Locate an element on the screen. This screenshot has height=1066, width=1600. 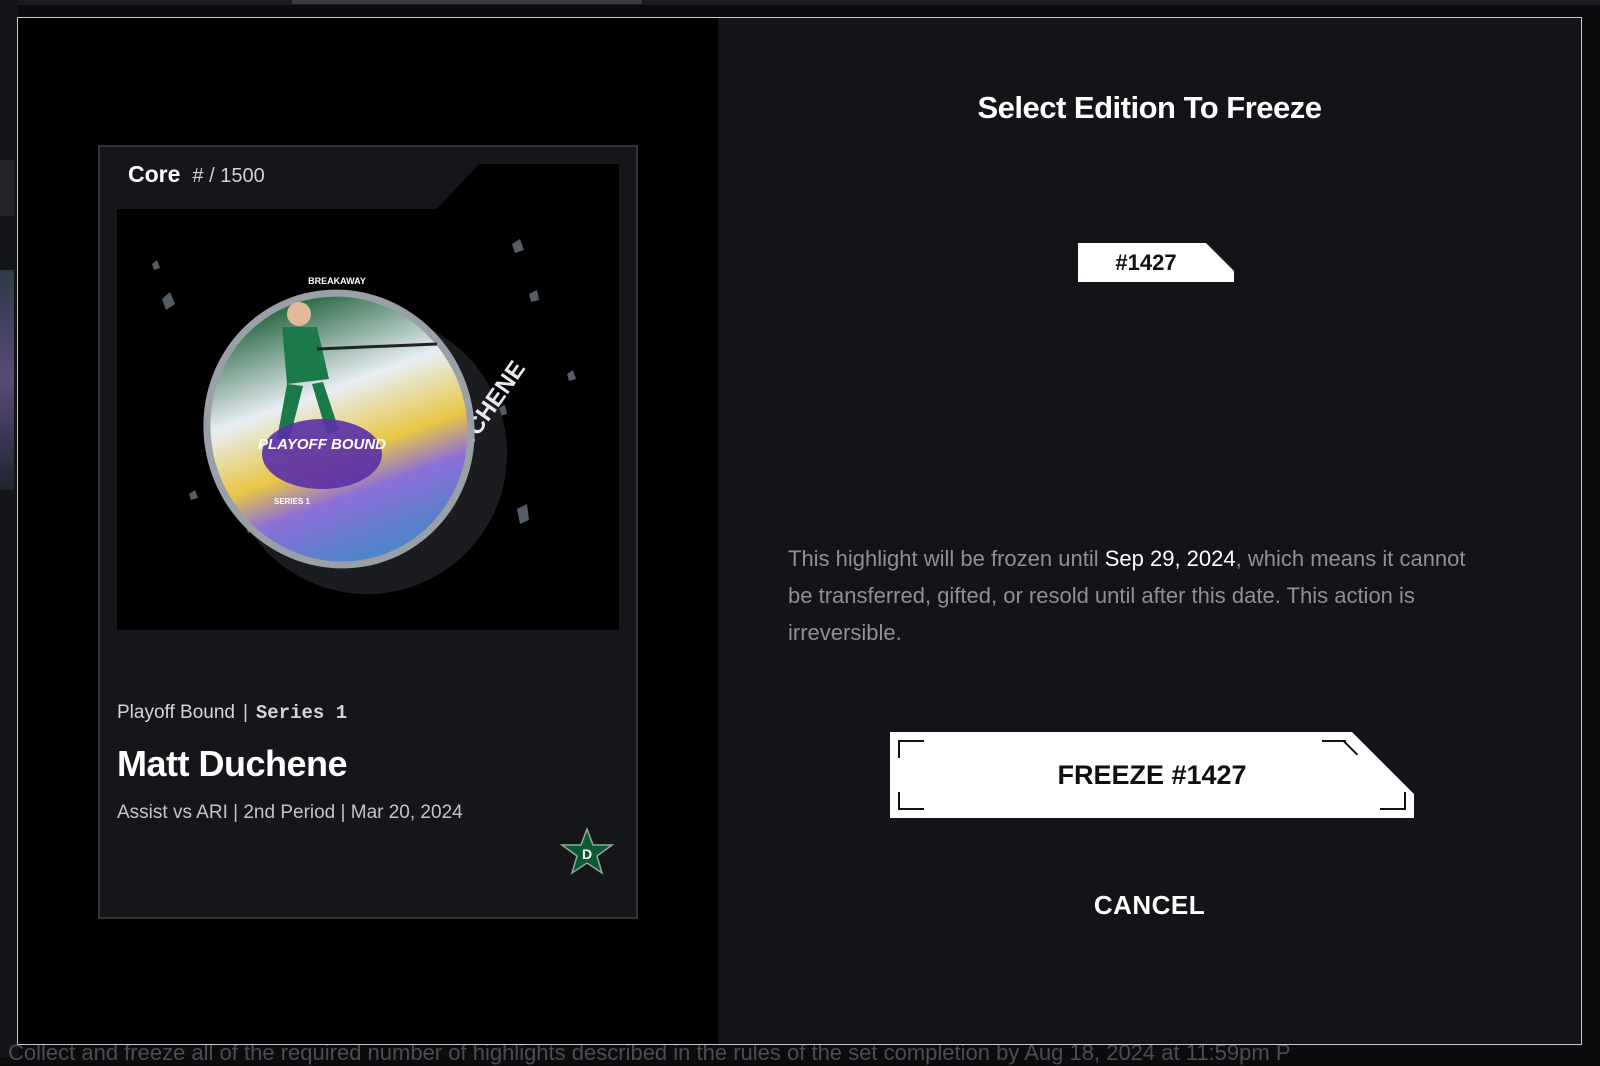
freeze-button: FREEZE #1427 is located at coordinates (1152, 775).